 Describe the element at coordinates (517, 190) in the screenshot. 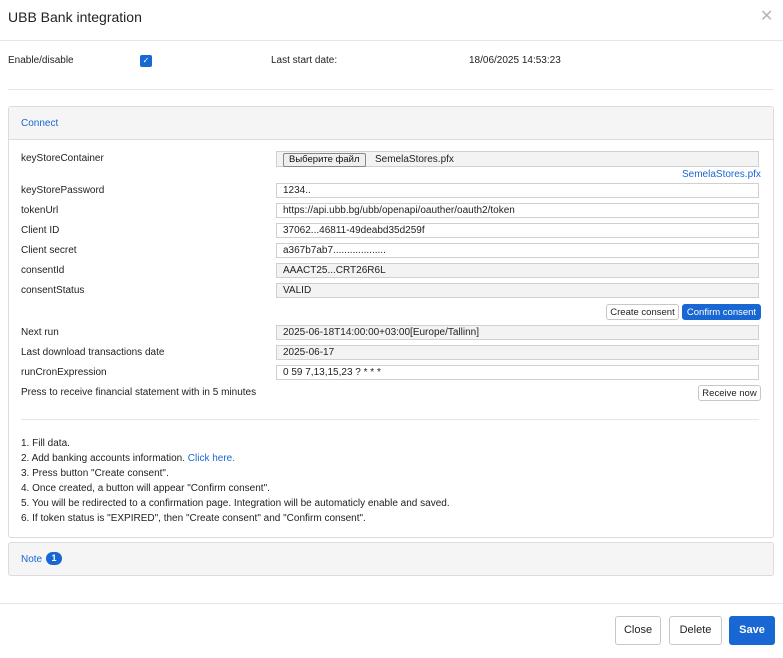

I see `keystore-password-input: 1234..` at that location.